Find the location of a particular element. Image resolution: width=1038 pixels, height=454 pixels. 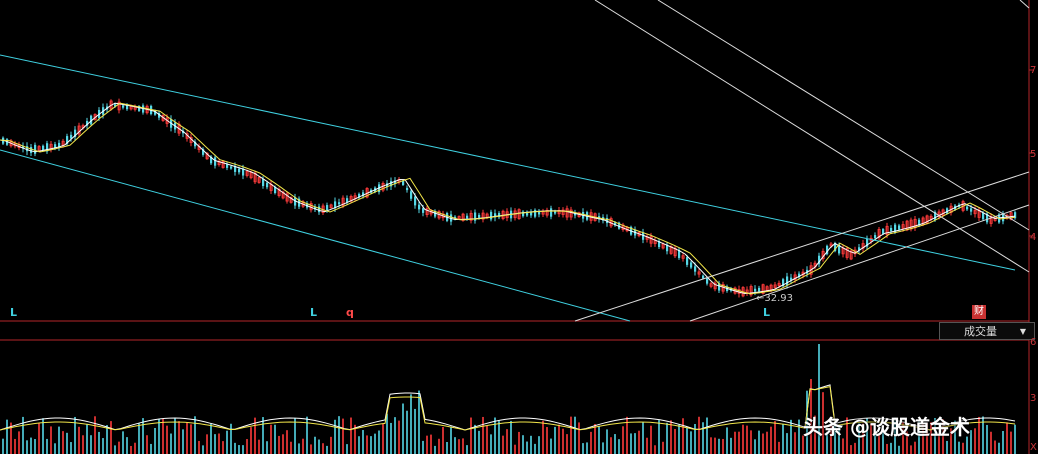

marker-l-3: L is located at coordinates (767, 312).